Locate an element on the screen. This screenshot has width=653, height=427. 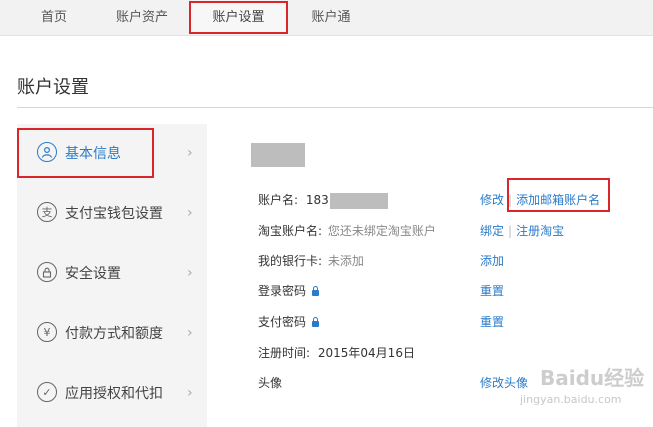
account-label: 账户名: is located at coordinates (278, 200).